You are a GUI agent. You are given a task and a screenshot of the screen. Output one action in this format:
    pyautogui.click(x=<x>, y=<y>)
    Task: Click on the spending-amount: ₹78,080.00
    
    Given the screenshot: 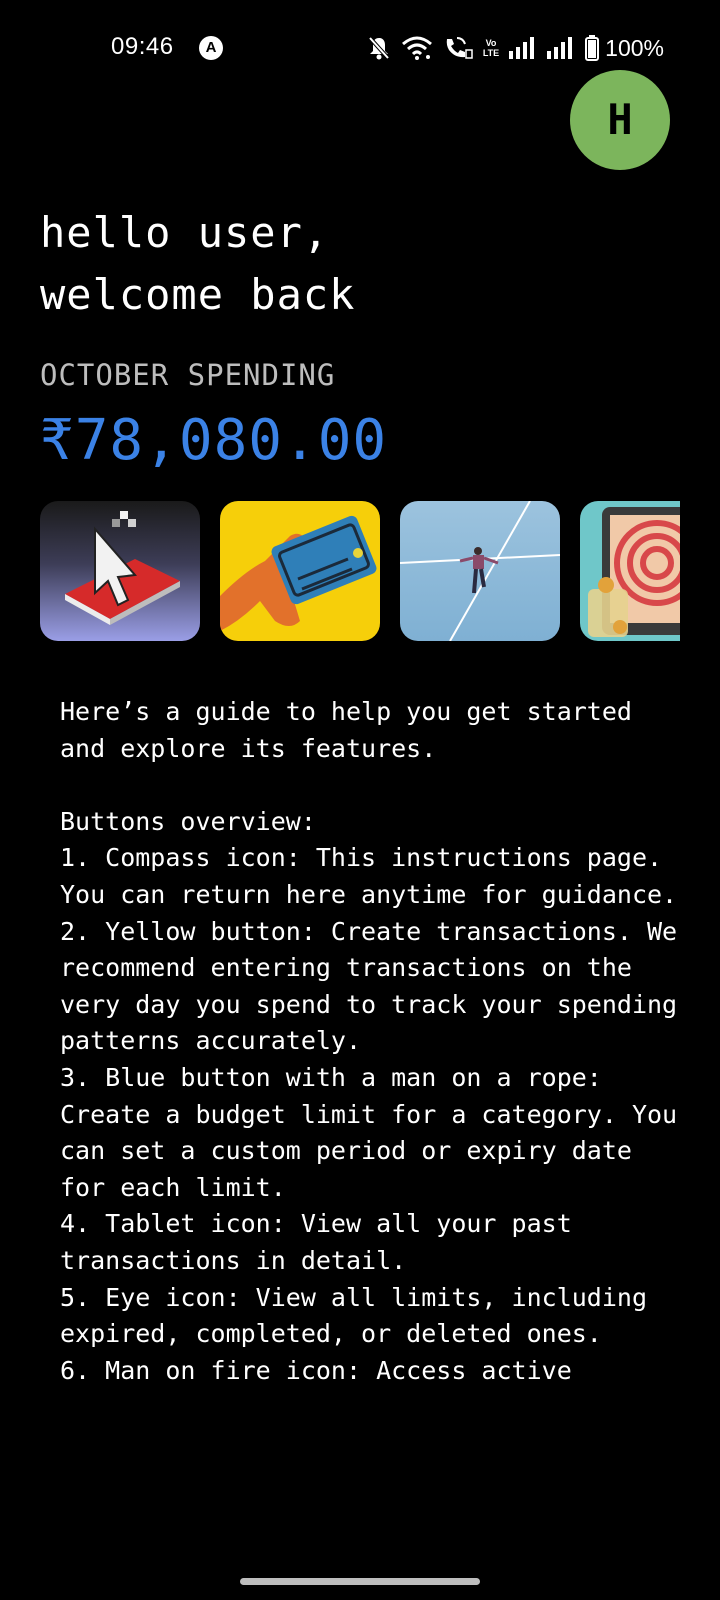 What is the action you would take?
    pyautogui.click(x=214, y=440)
    